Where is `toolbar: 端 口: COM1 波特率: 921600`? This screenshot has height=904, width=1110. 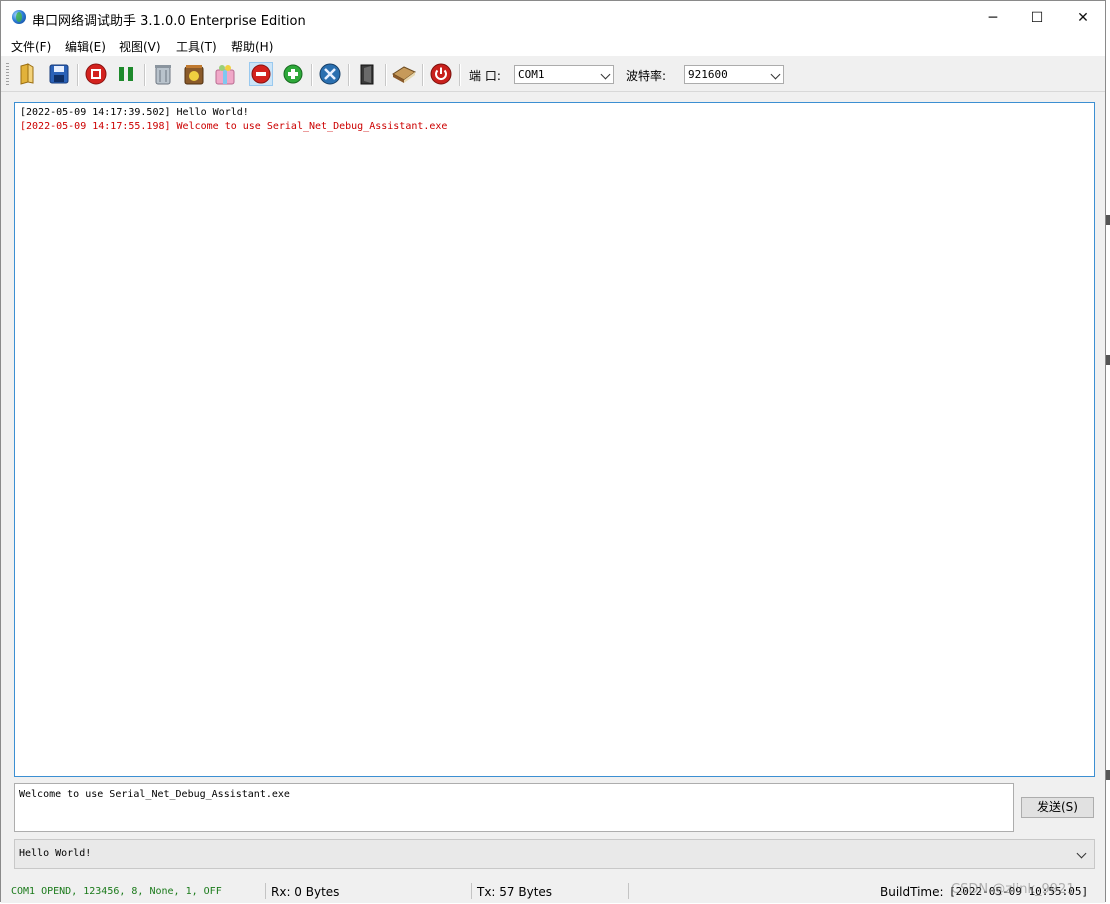 toolbar: 端 口: COM1 波特率: 921600 is located at coordinates (553, 74).